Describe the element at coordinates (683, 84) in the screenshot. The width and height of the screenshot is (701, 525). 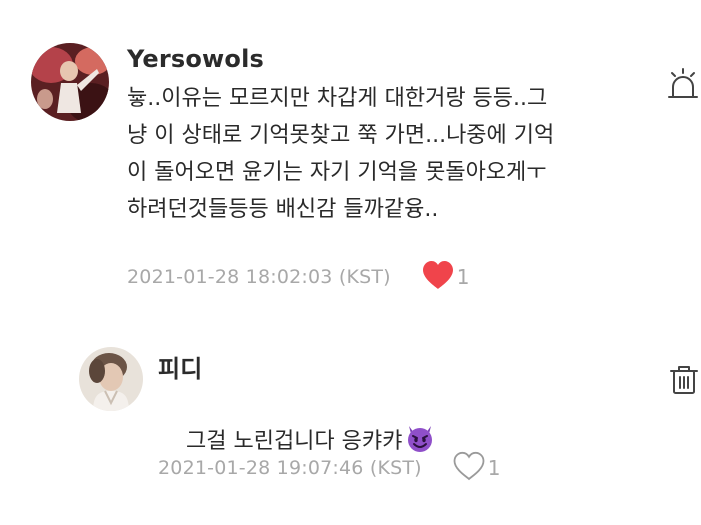
I see `report-siren-icon` at that location.